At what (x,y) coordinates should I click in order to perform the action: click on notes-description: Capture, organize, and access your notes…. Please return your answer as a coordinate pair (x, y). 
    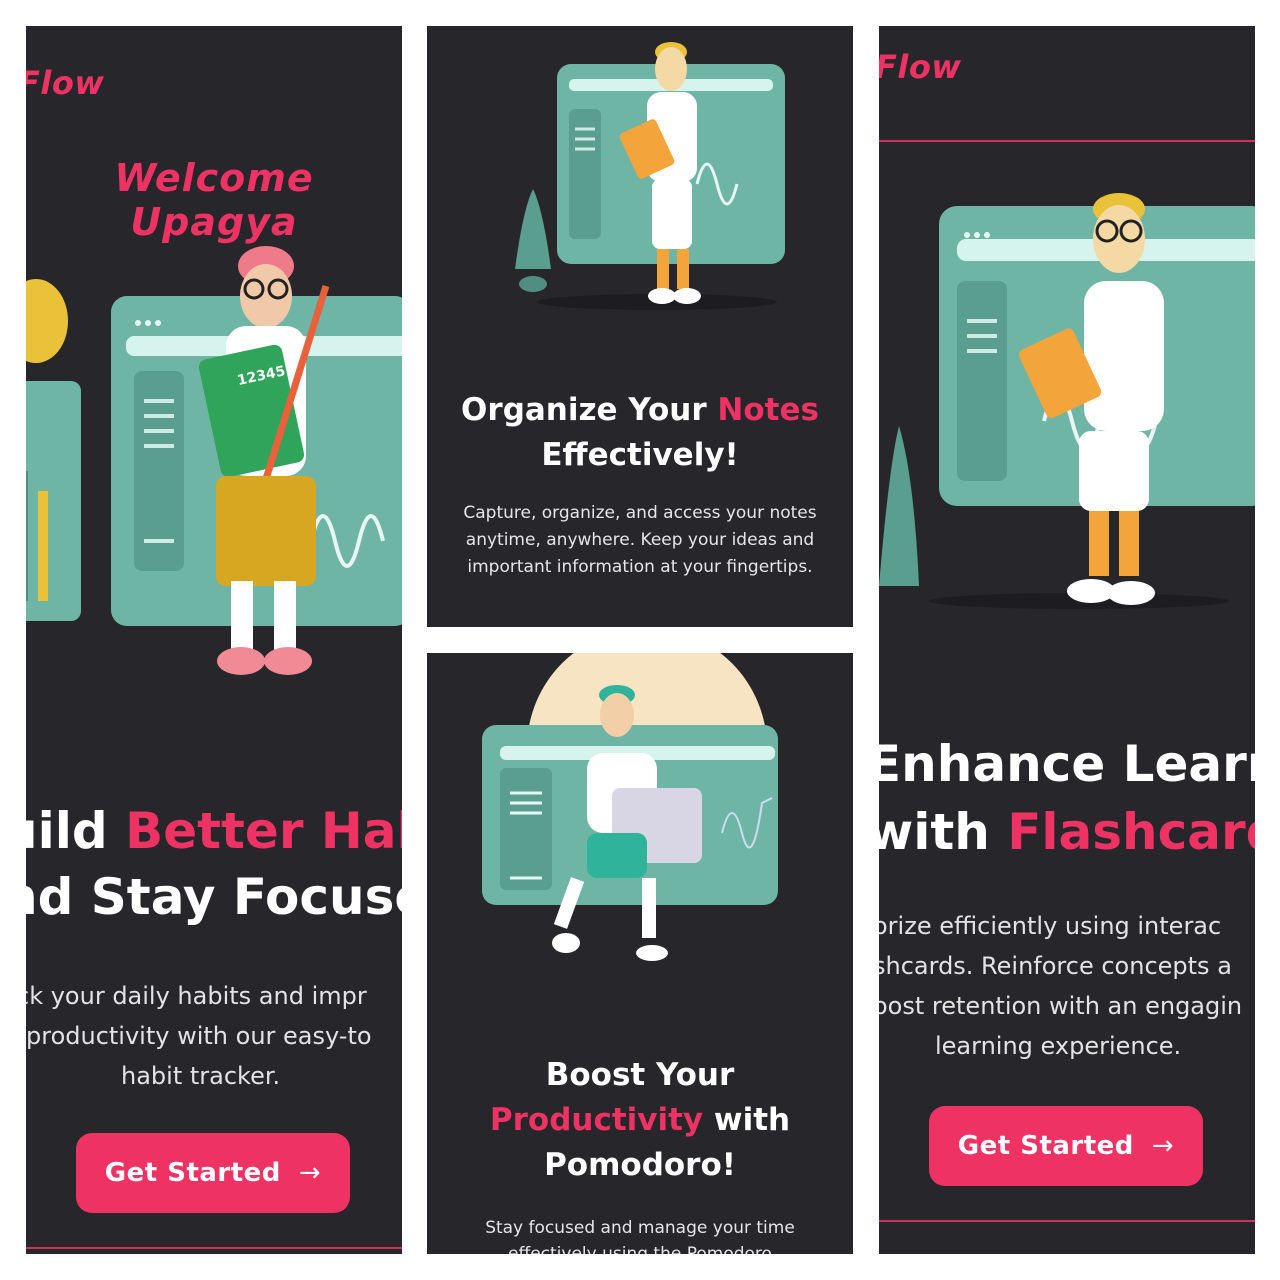
    Looking at the image, I should click on (640, 540).